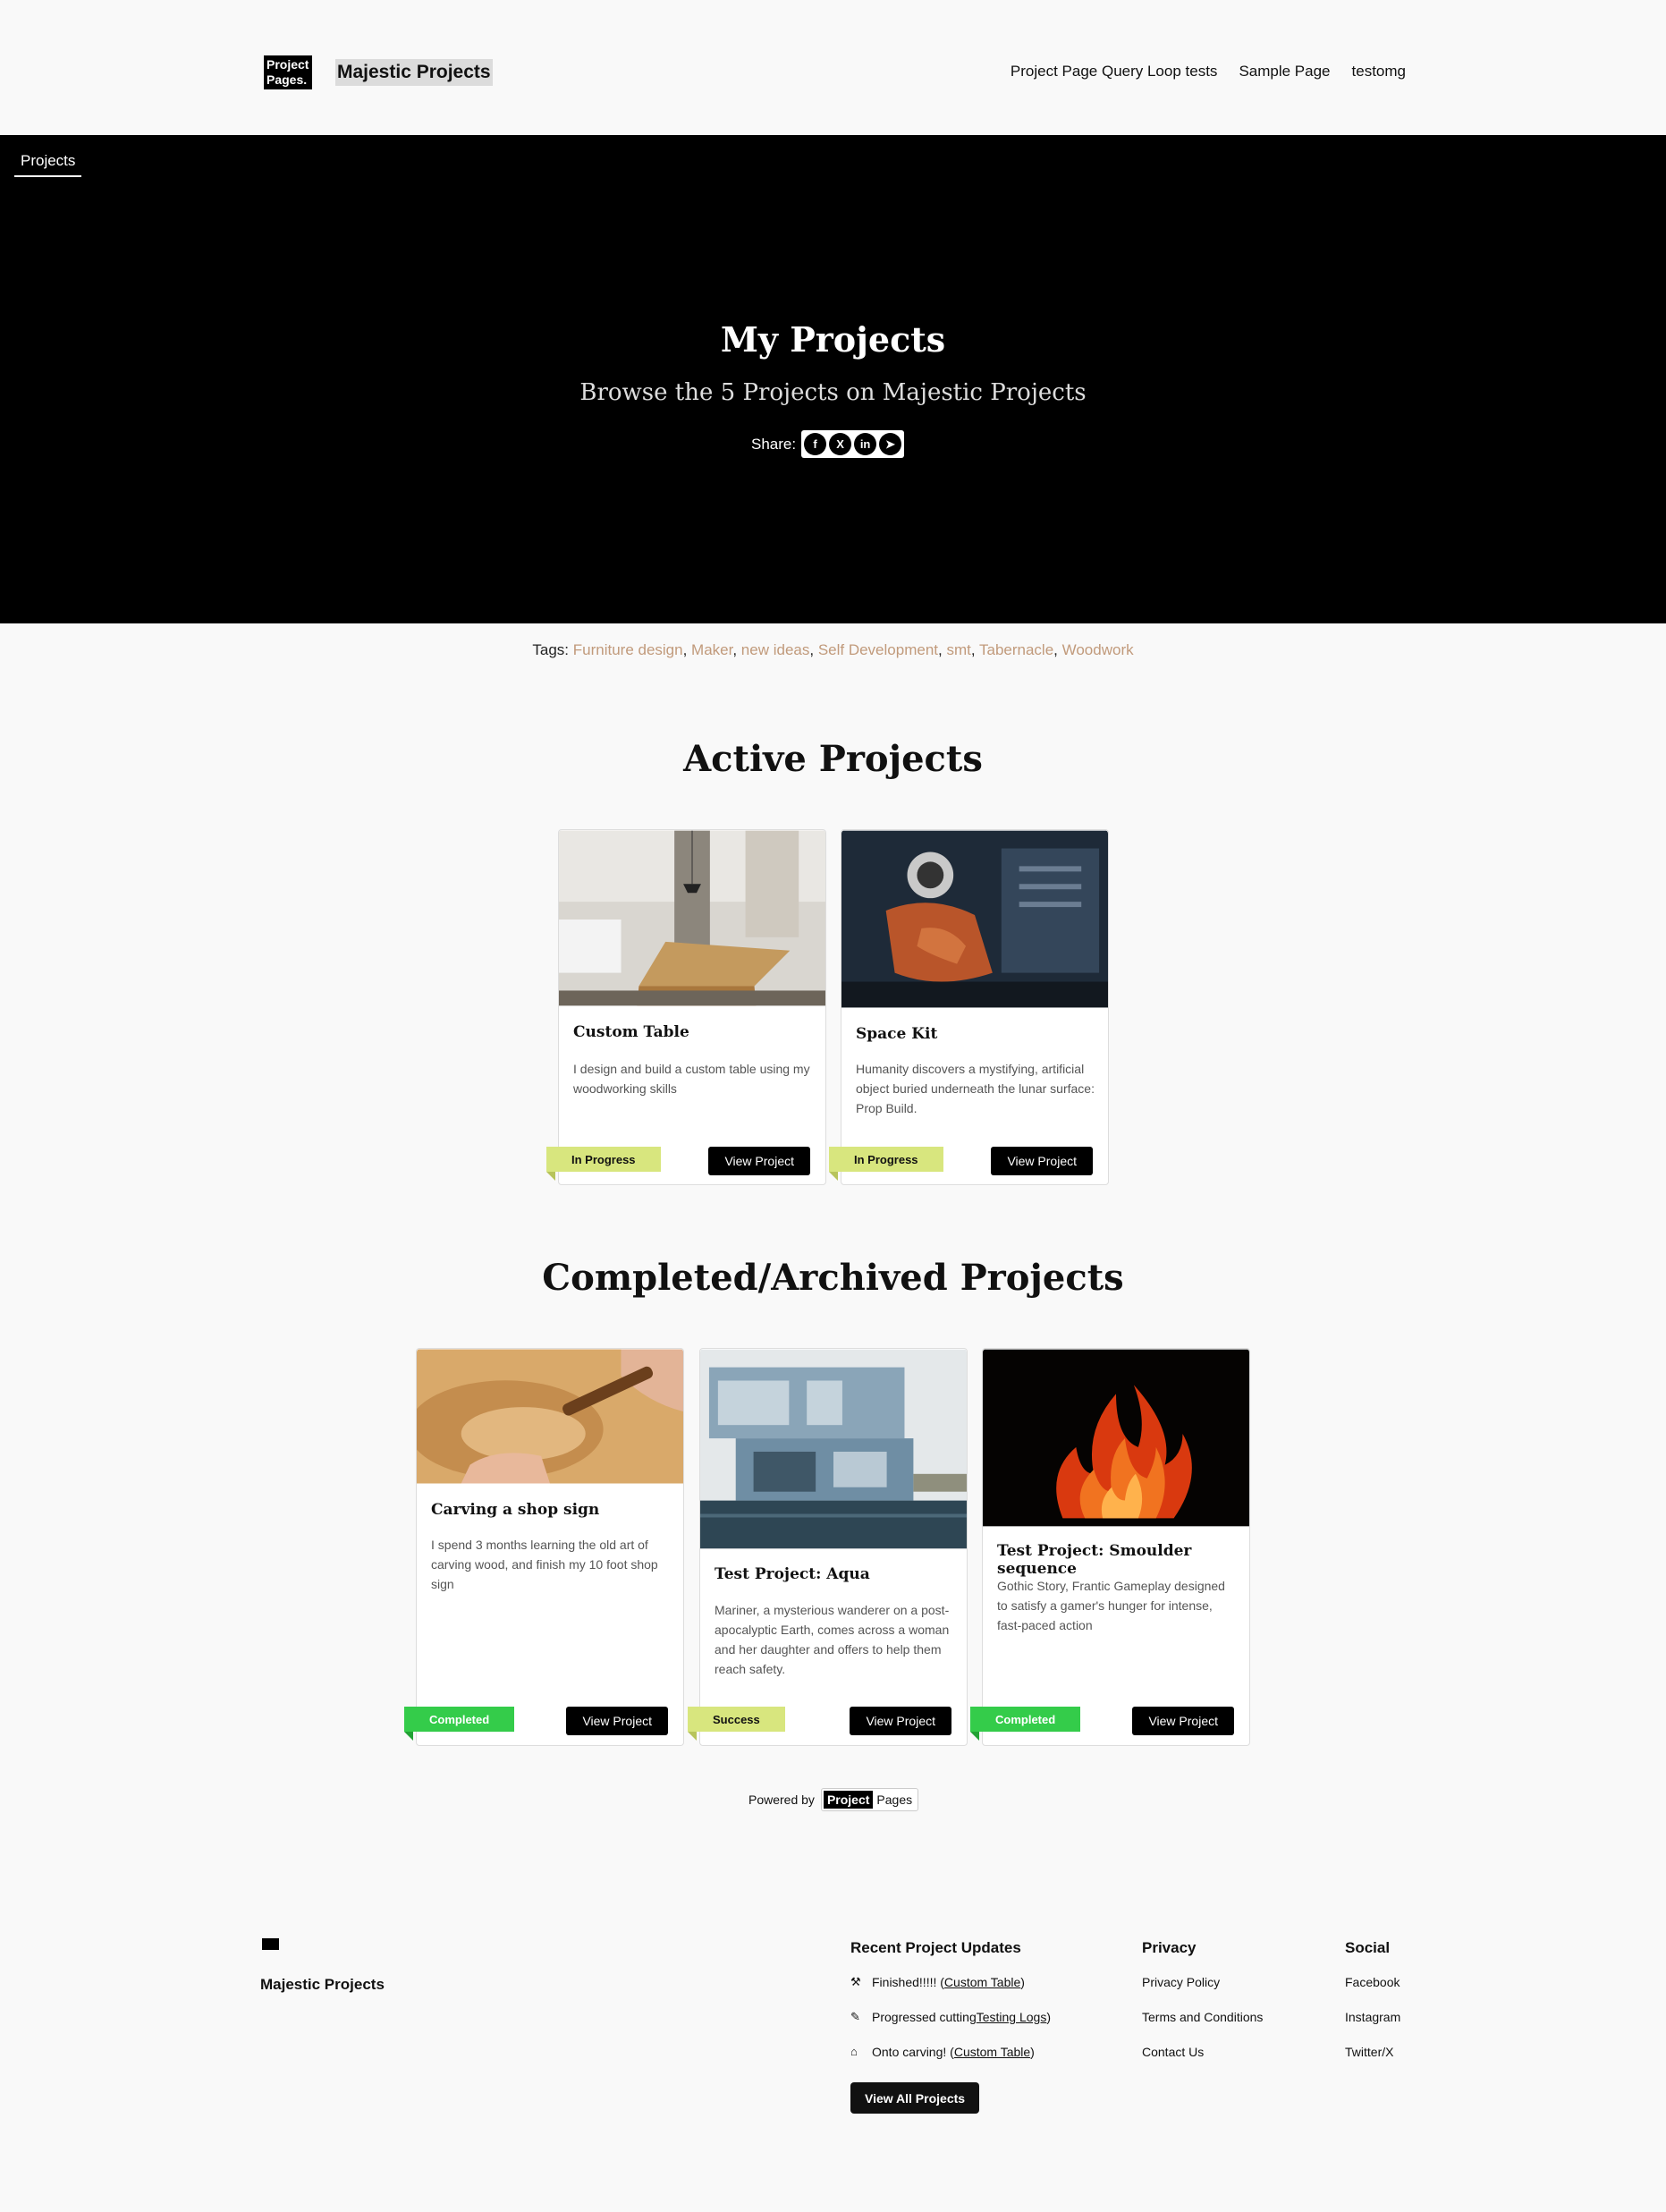  I want to click on powered-by: Powered by Project Pages, so click(833, 1800).